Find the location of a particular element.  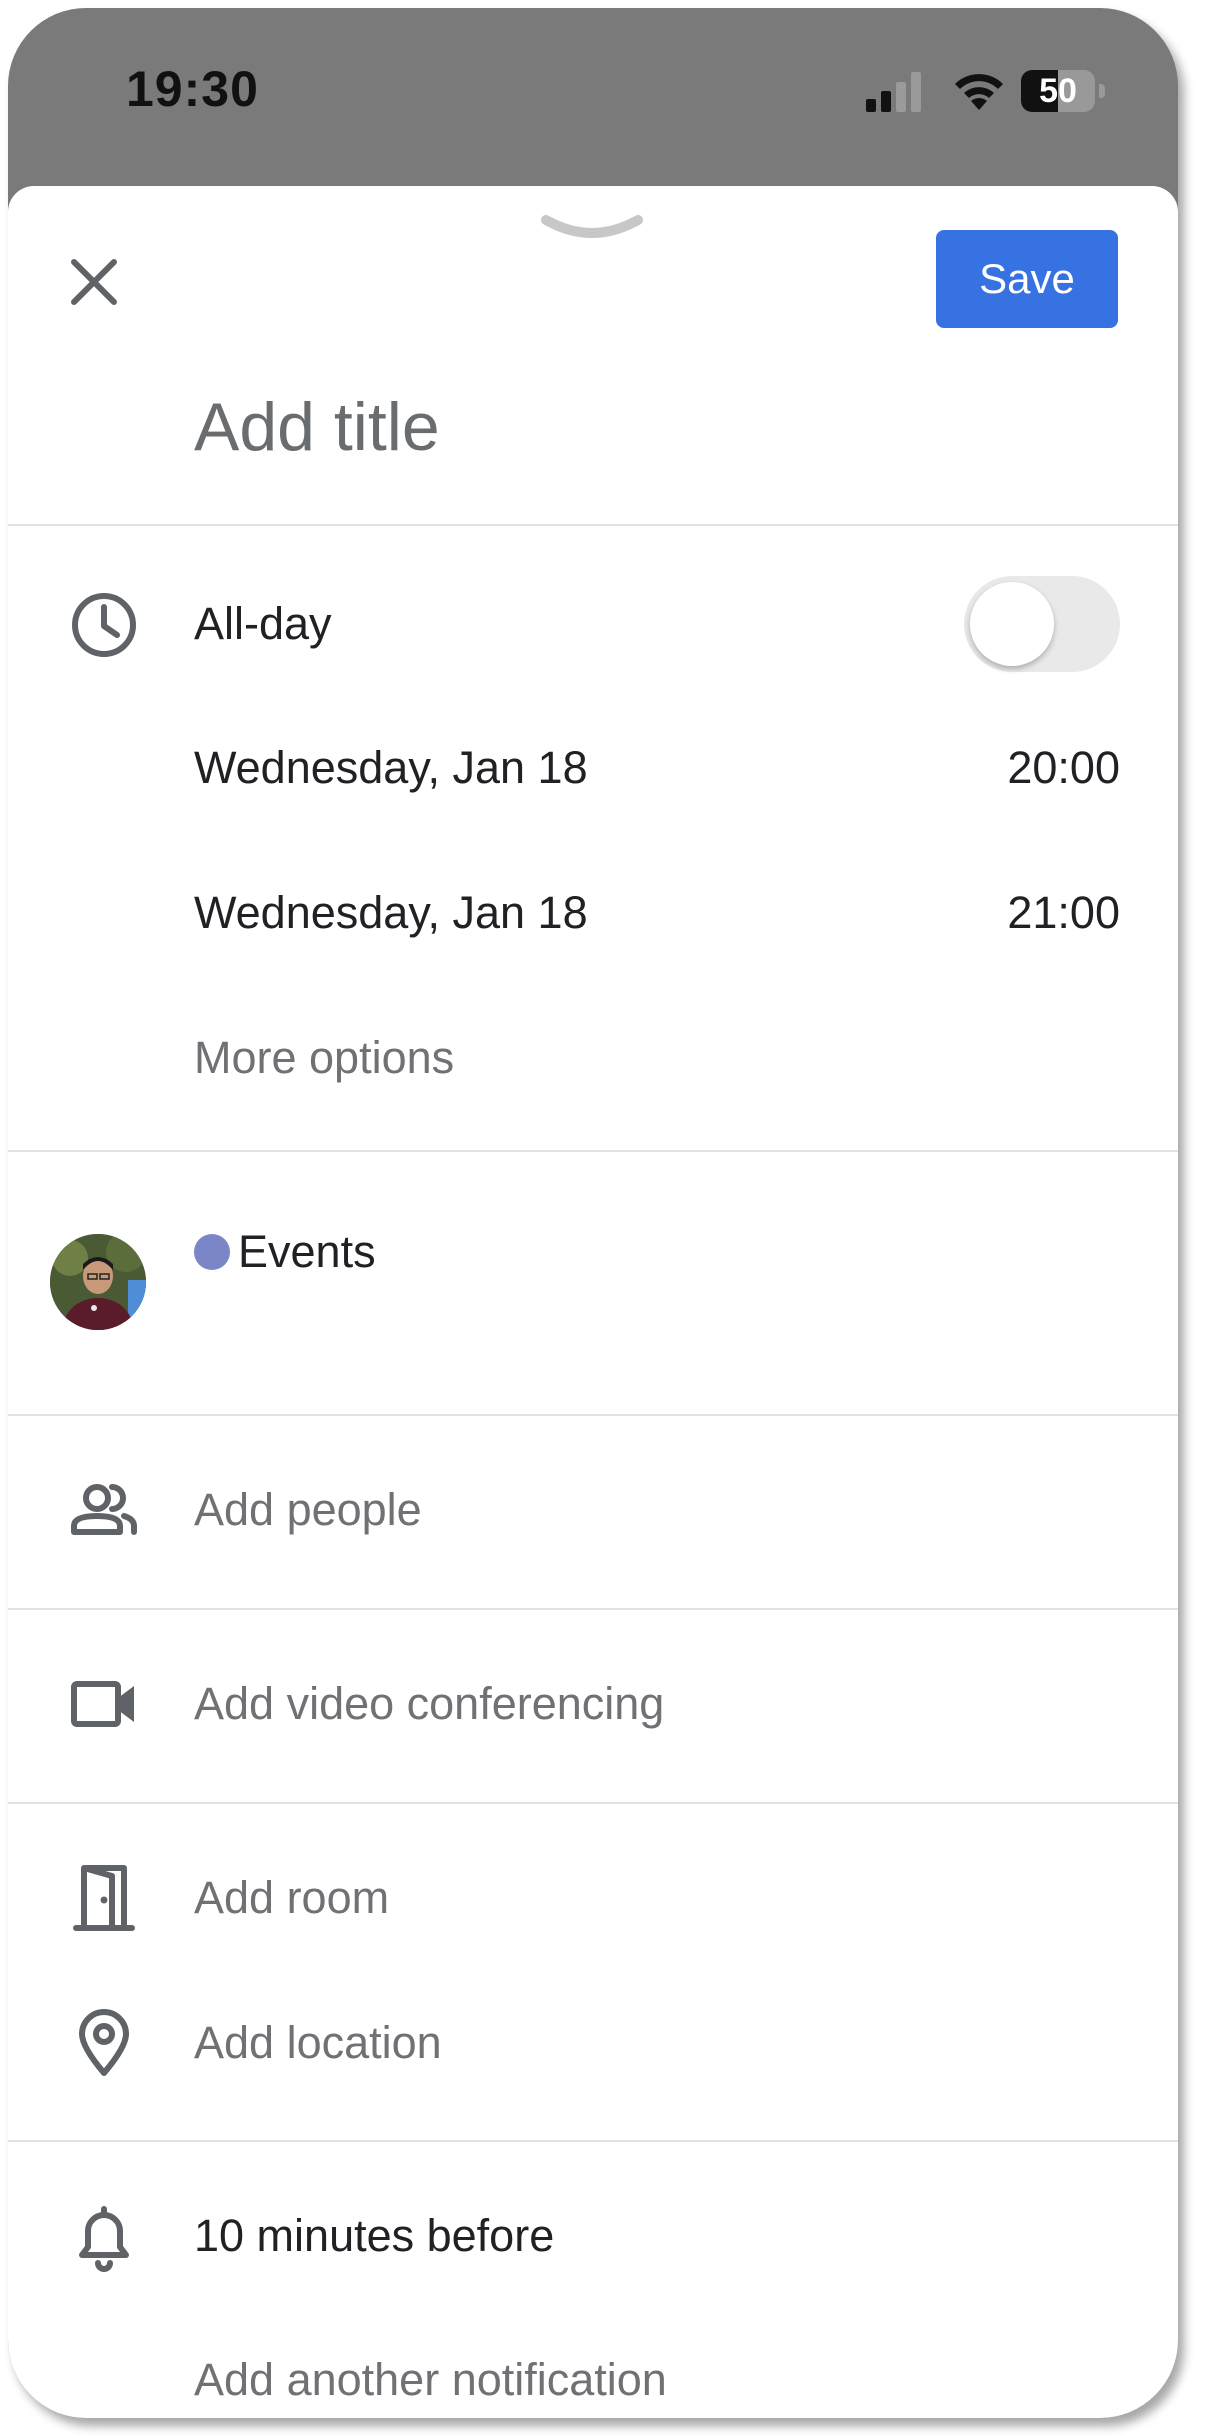

status-time: 19:30 is located at coordinates (192, 89).